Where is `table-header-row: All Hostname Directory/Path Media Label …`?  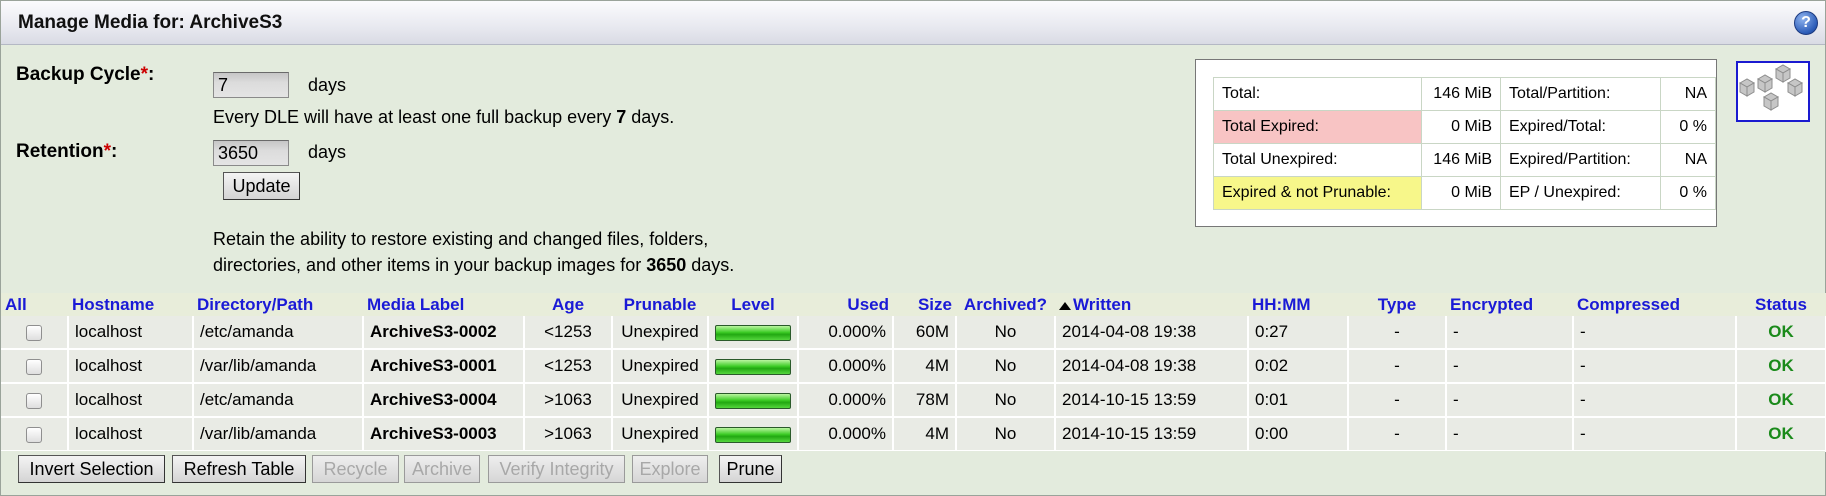
table-header-row: All Hostname Directory/Path Media Label … is located at coordinates (913, 304).